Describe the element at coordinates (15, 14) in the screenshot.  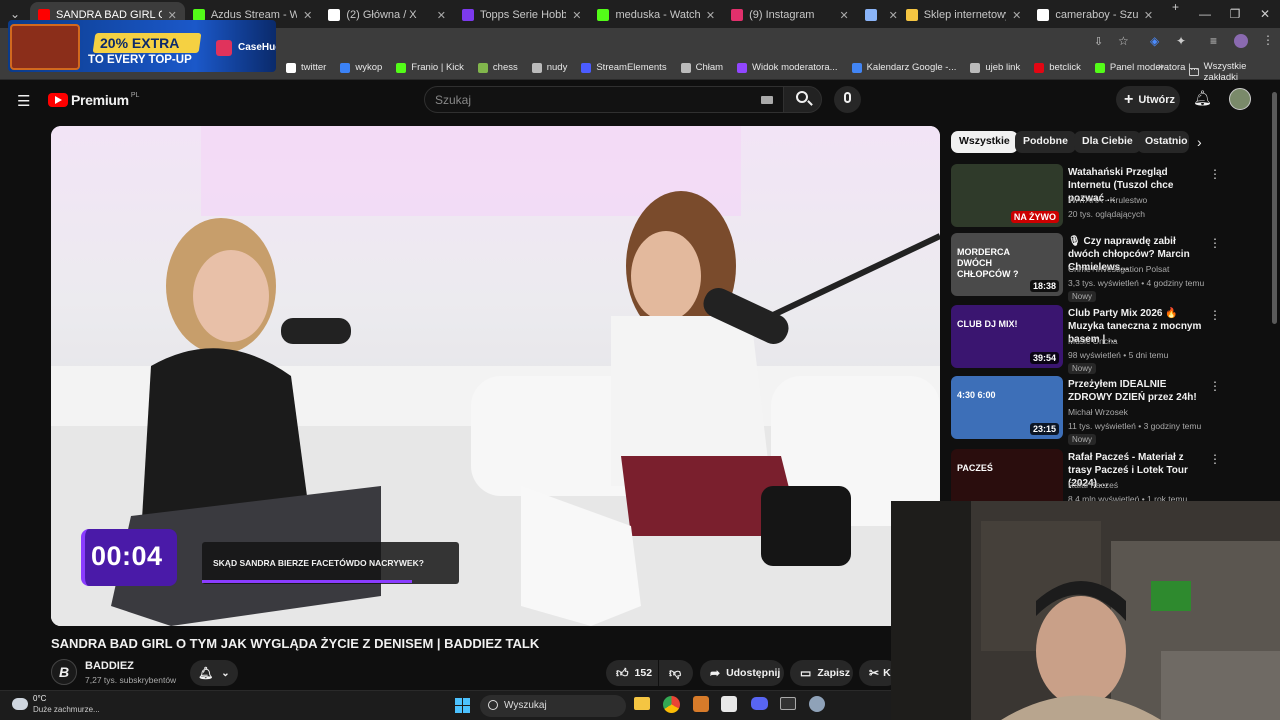
I see `tab-list-chevron-icon: ⌄` at that location.